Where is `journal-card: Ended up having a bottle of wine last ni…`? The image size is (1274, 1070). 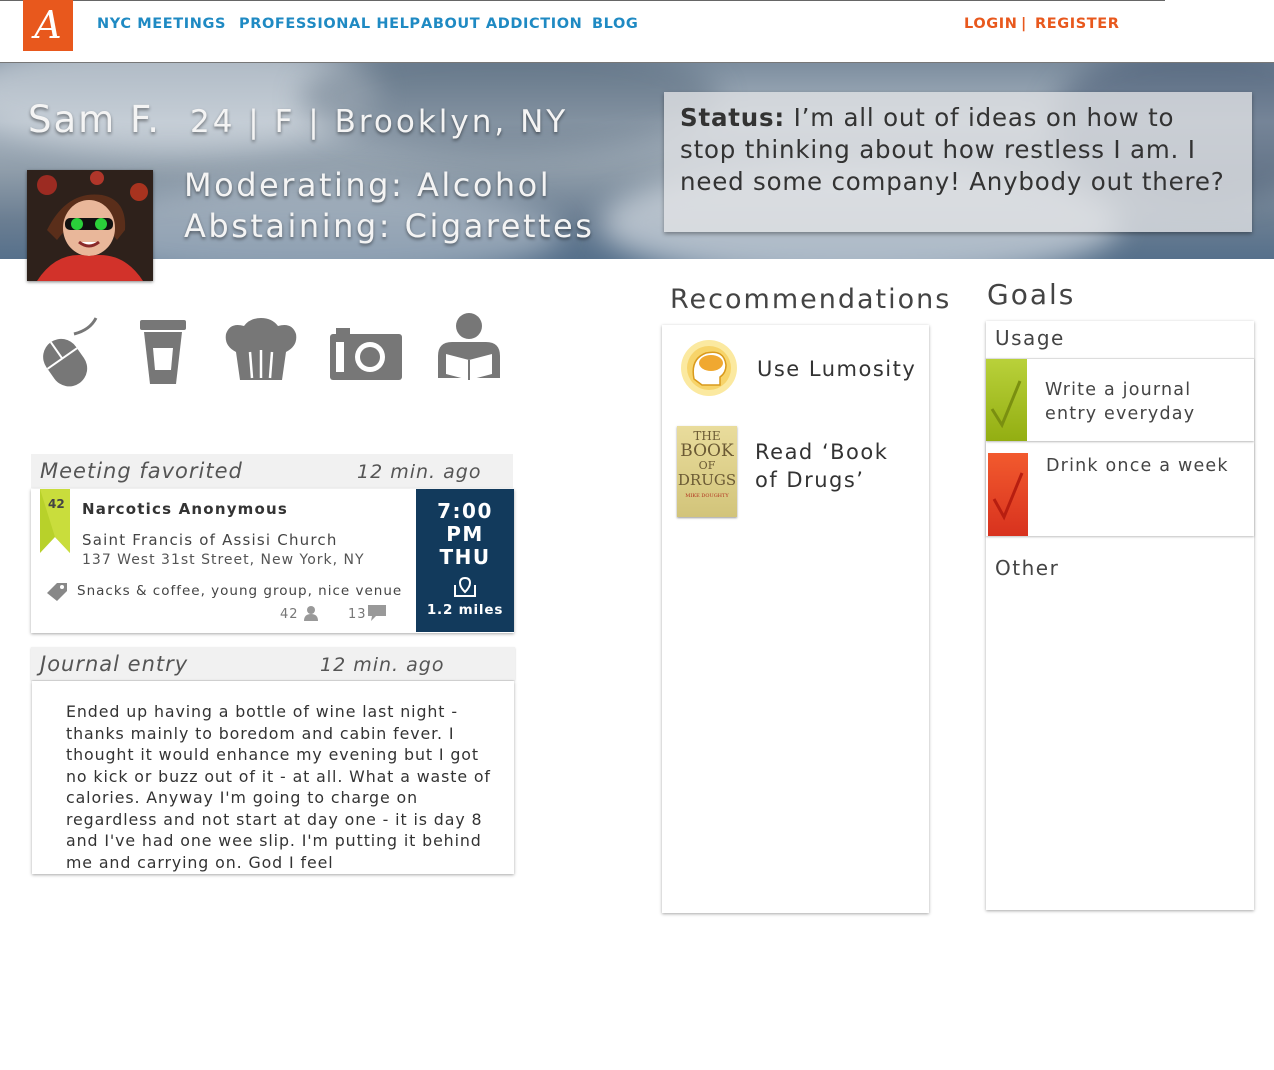 journal-card: Ended up having a bottle of wine last ni… is located at coordinates (273, 777).